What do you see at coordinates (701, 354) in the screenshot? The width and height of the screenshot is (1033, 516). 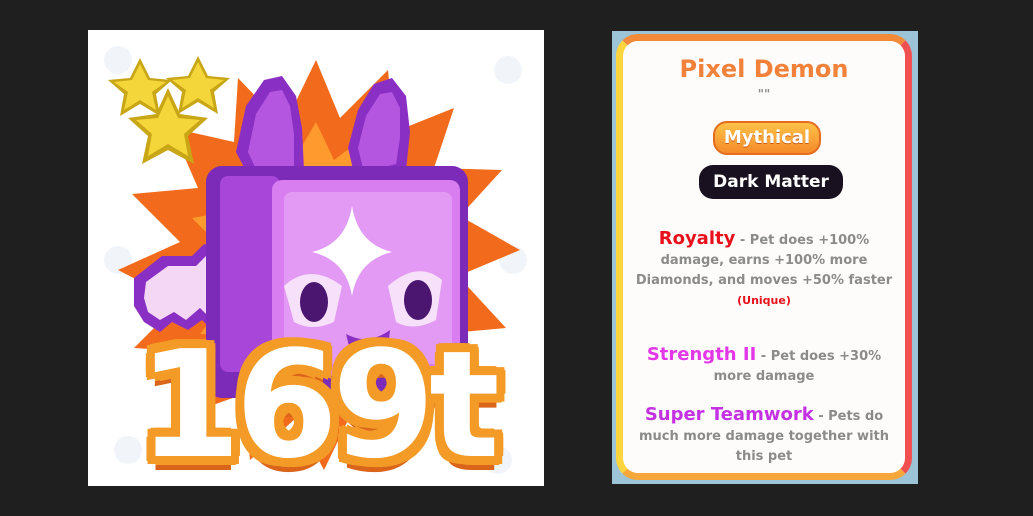 I see `enchant-name: Strength II` at bounding box center [701, 354].